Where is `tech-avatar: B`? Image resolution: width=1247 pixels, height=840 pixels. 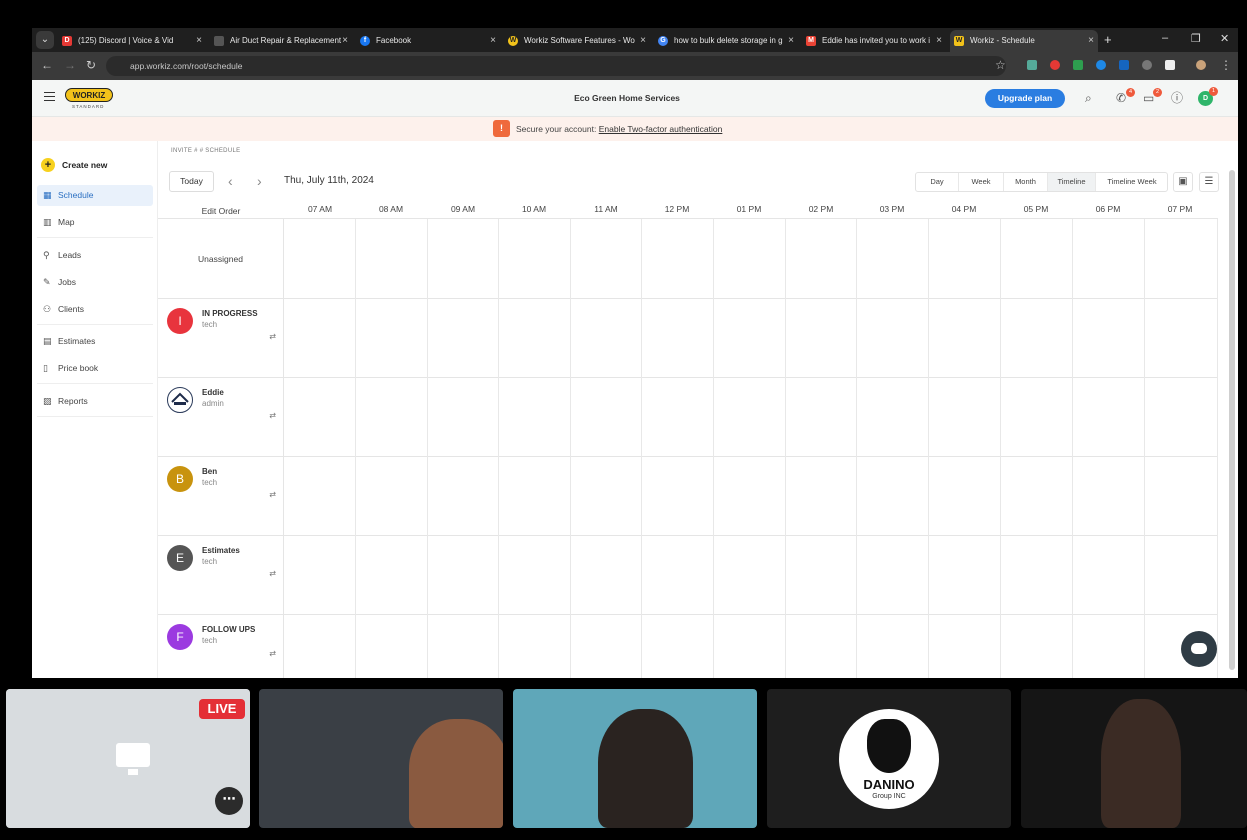
tech-avatar: B is located at coordinates (180, 479).